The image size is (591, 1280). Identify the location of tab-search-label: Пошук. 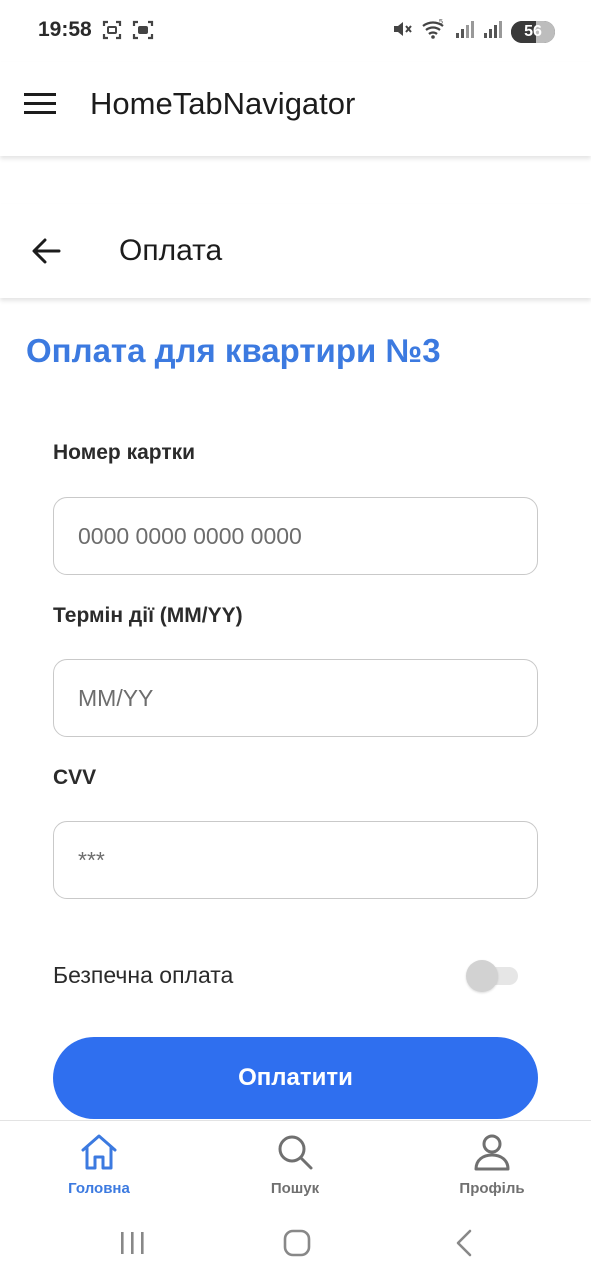
(295, 1188).